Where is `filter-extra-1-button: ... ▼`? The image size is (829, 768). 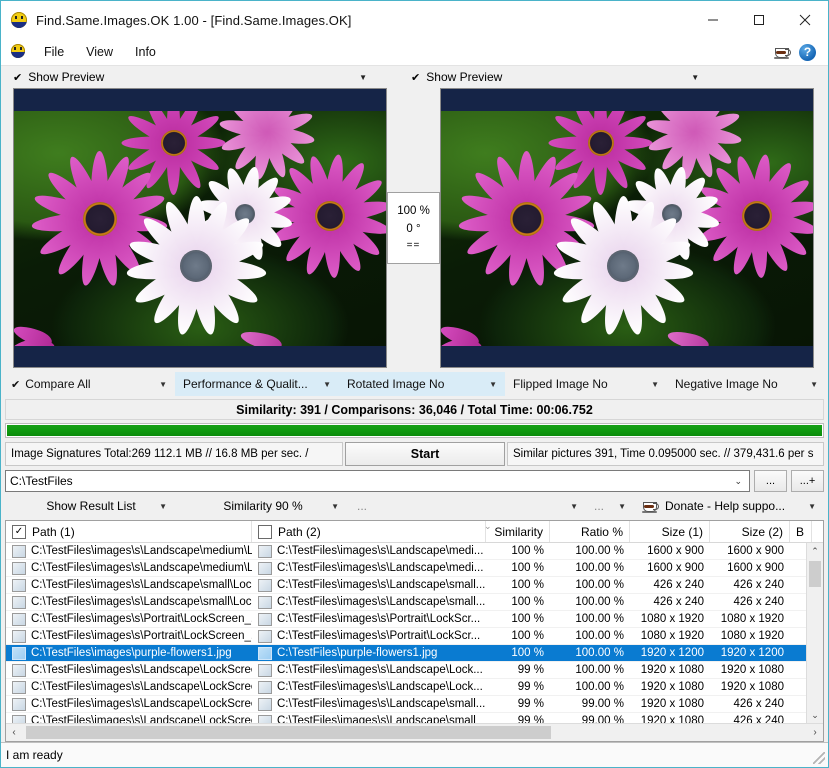
filter-extra-1-button: ... ▼ is located at coordinates (467, 506).